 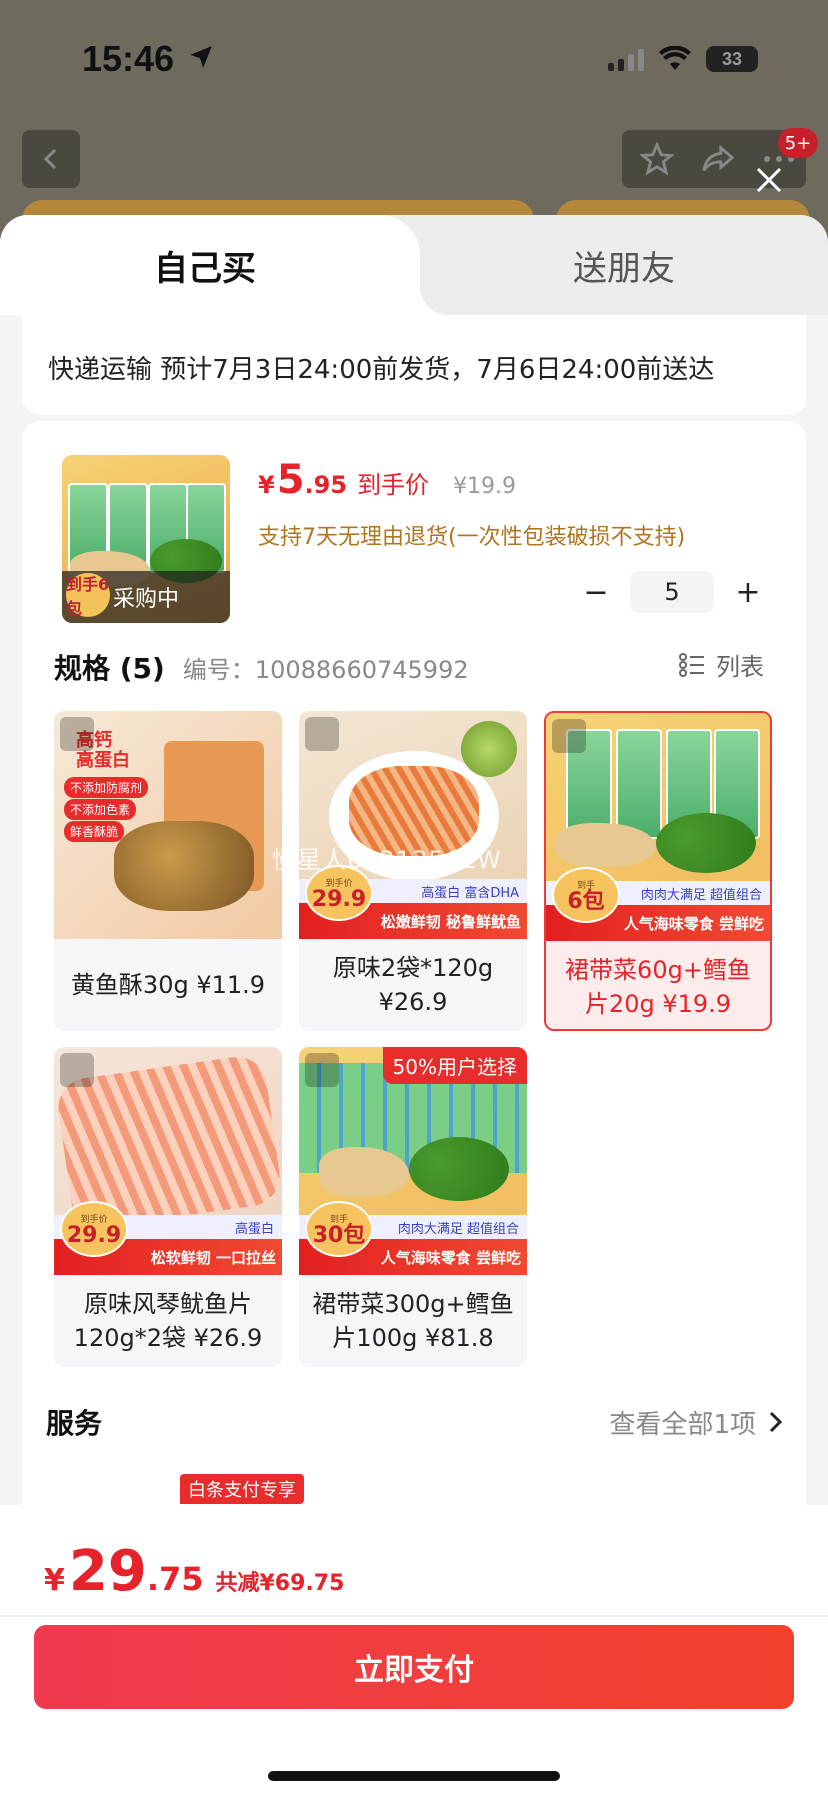 I want to click on product-thumbnail: 到手6包 采购中, so click(x=146, y=539).